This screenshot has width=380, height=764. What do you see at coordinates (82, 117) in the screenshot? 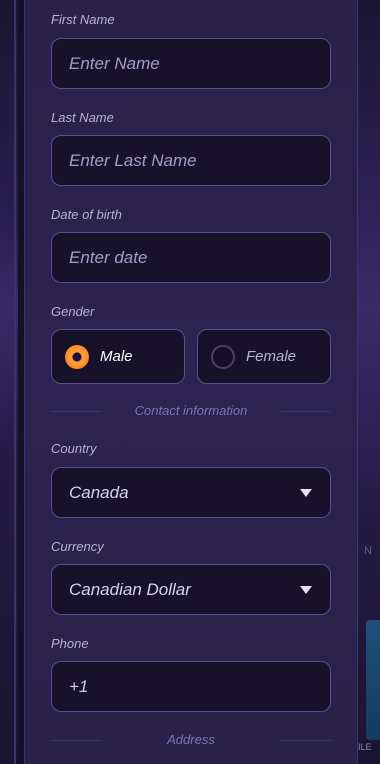
I see `last-name-label: Last Name` at bounding box center [82, 117].